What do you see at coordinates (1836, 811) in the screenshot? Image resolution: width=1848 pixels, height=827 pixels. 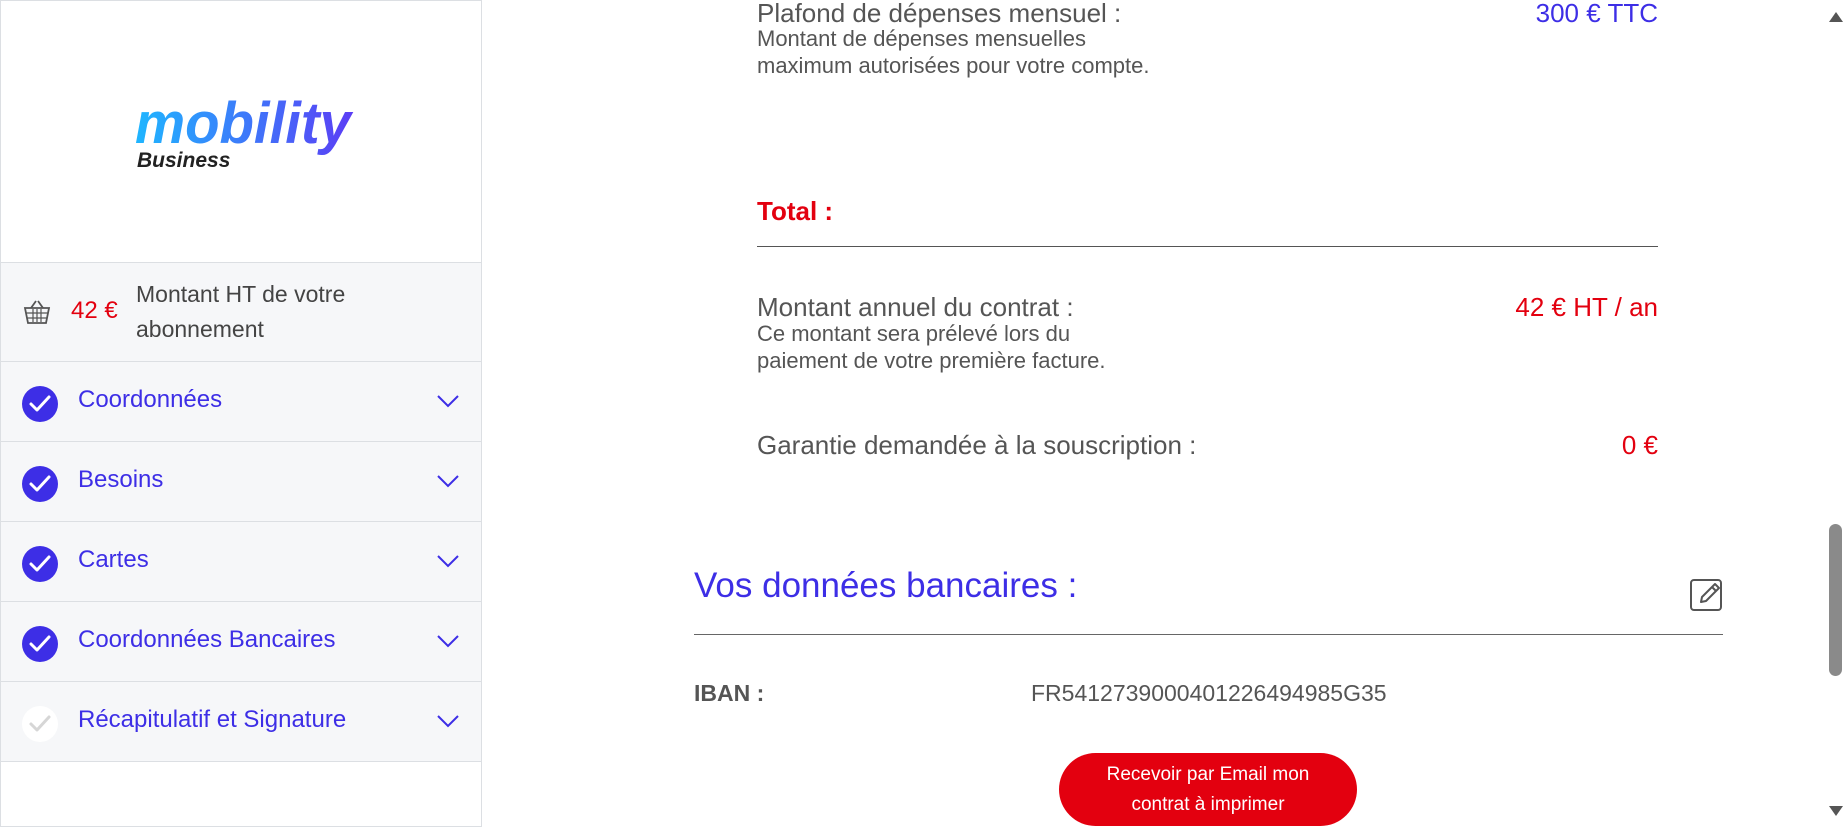 I see `scroll-down-arrow-icon` at bounding box center [1836, 811].